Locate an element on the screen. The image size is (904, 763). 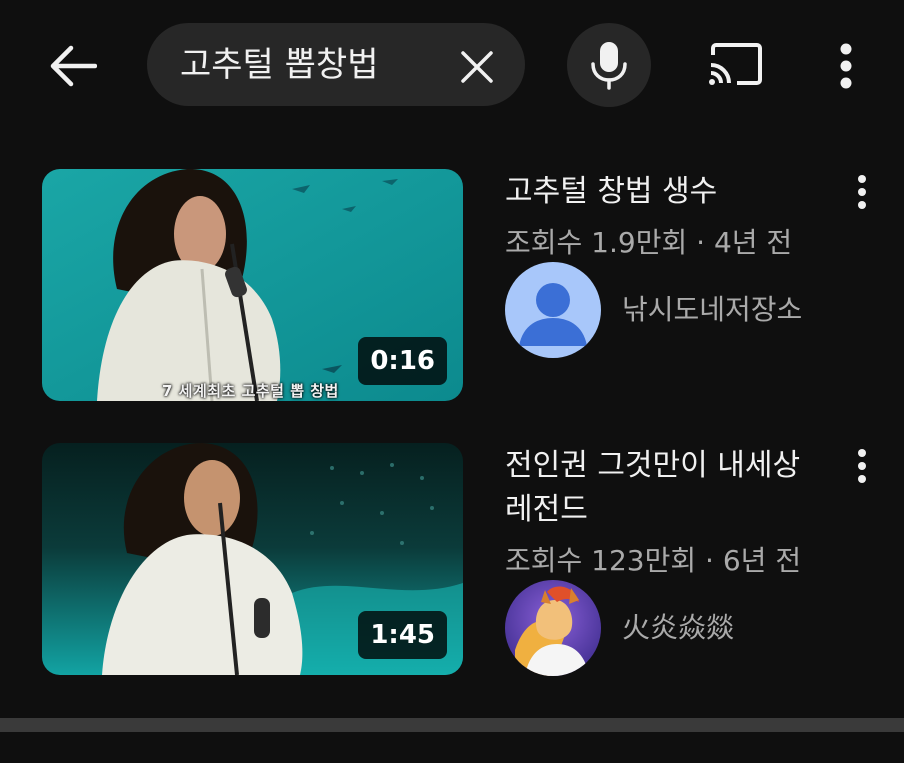
default-avatar-icon is located at coordinates (553, 310).